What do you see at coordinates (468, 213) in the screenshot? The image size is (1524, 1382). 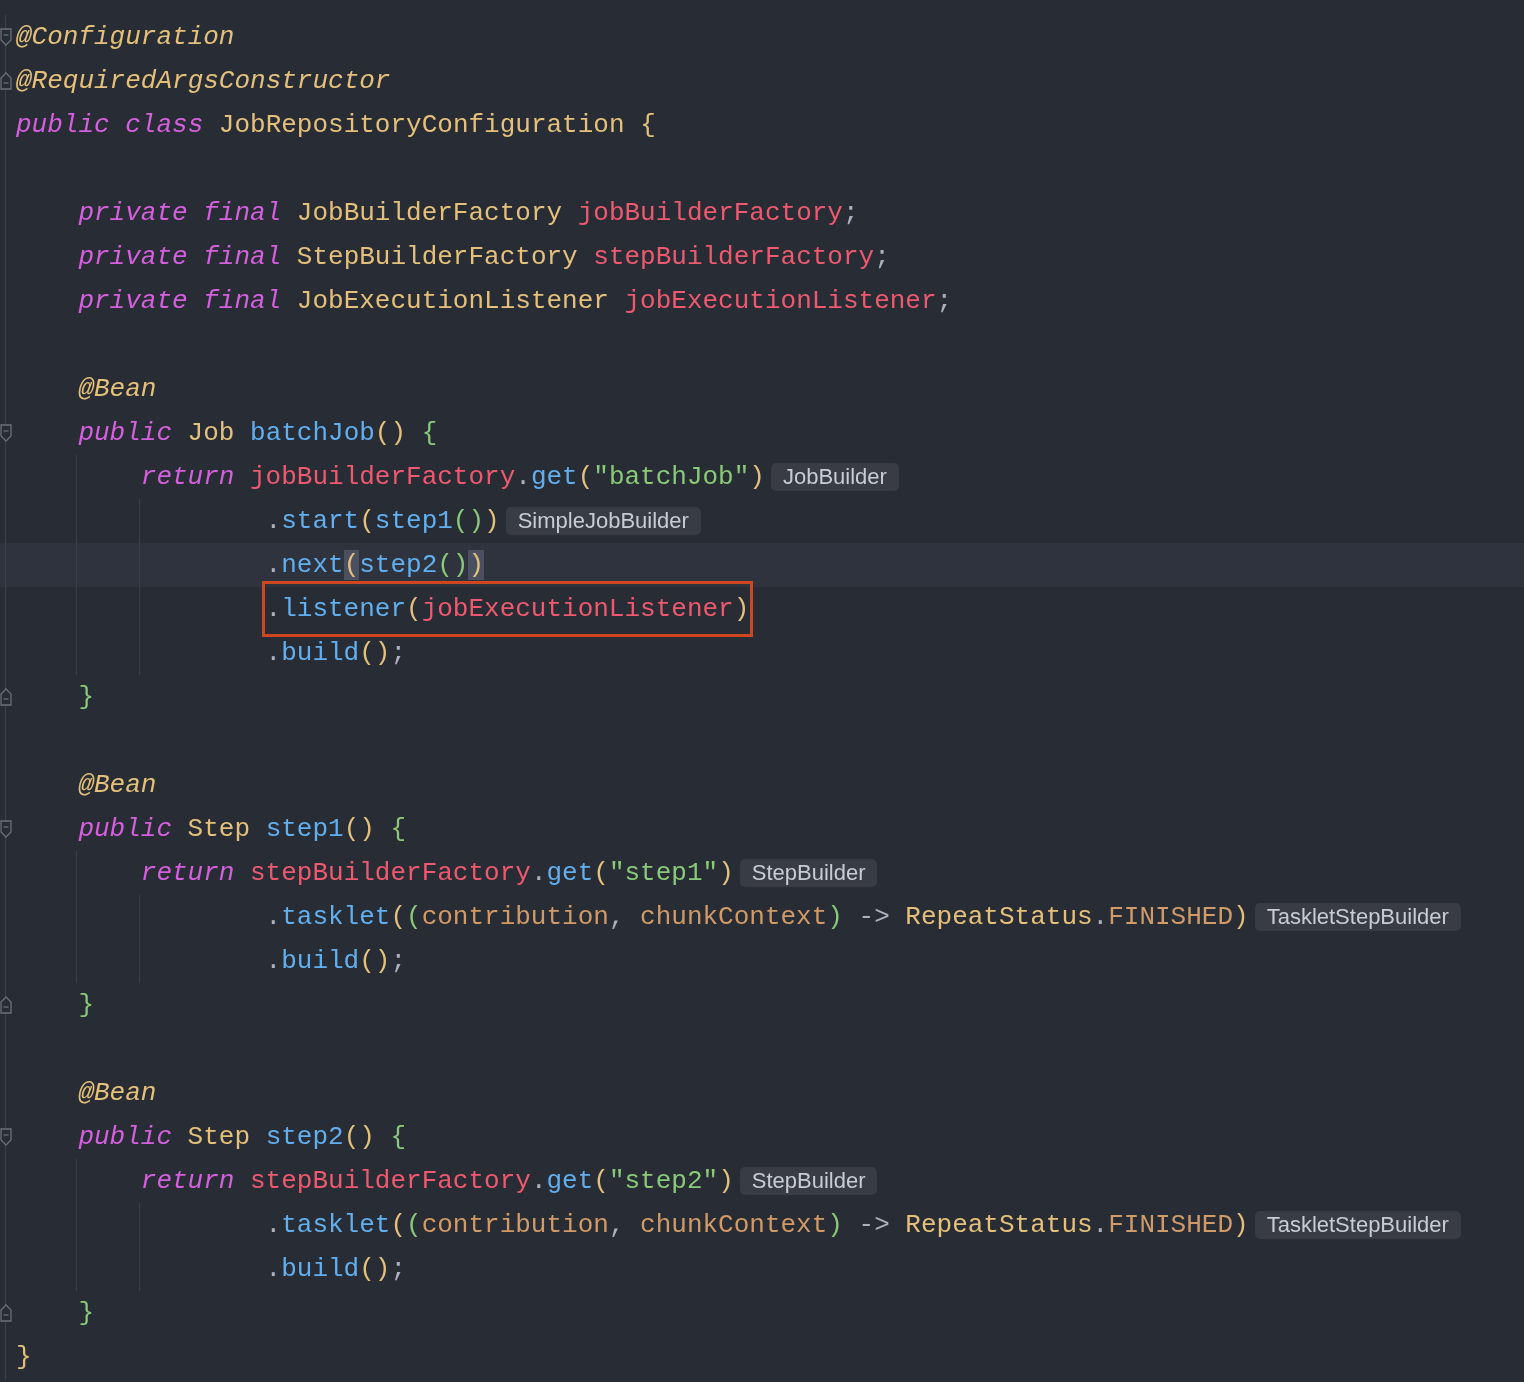 I see `code-line: private final JobBuilderFactory jobBuilderFactory;` at bounding box center [468, 213].